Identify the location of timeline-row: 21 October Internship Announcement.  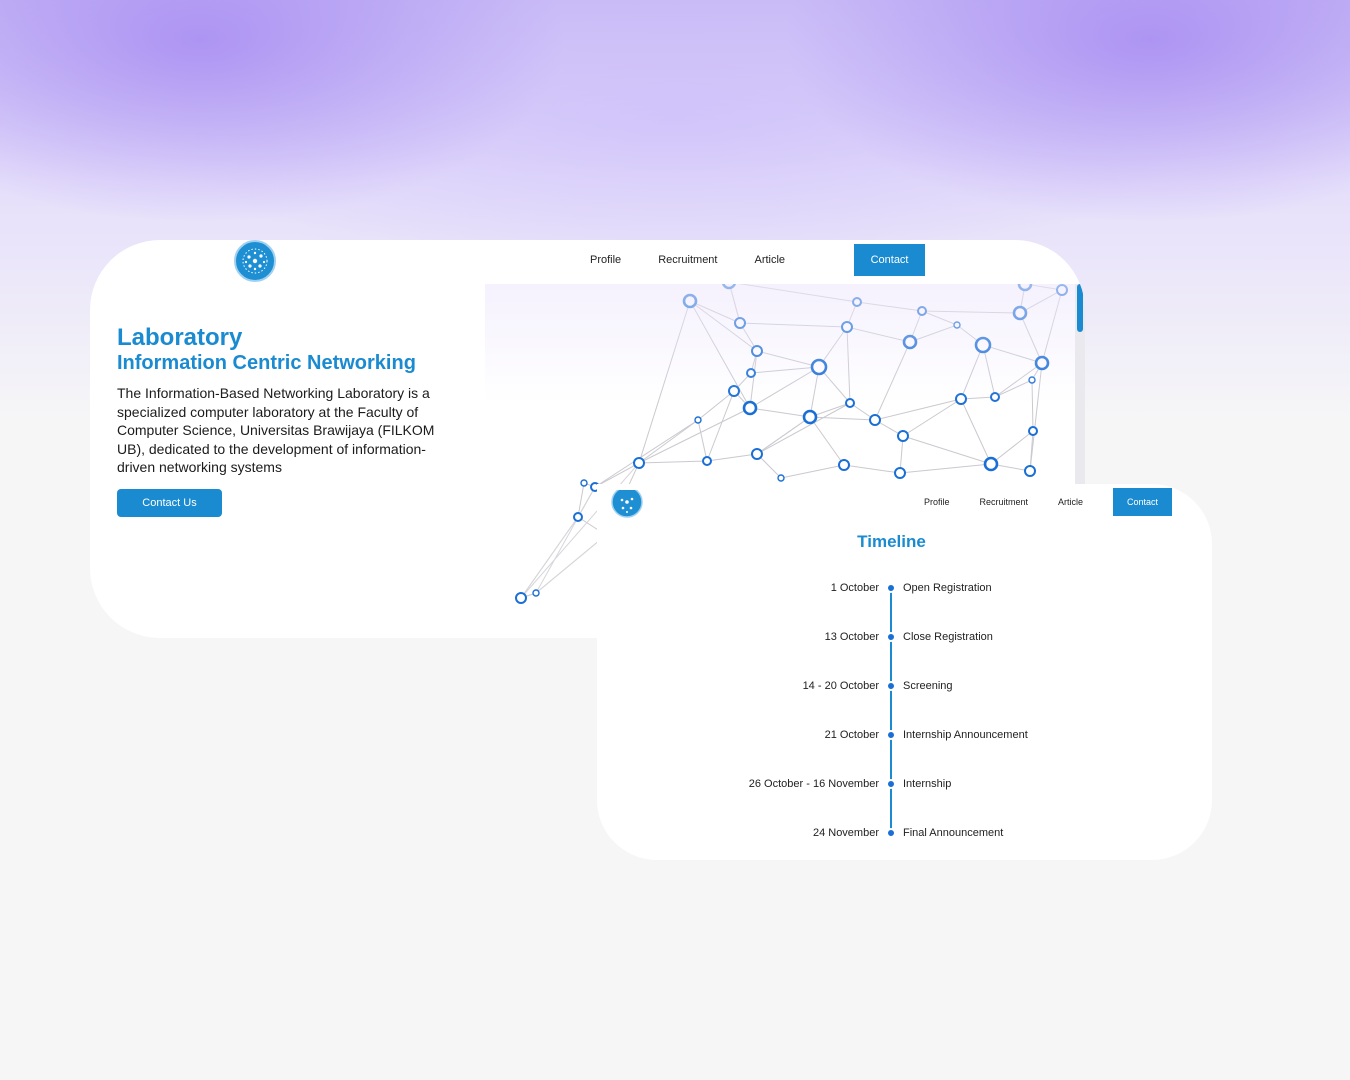
(904, 735).